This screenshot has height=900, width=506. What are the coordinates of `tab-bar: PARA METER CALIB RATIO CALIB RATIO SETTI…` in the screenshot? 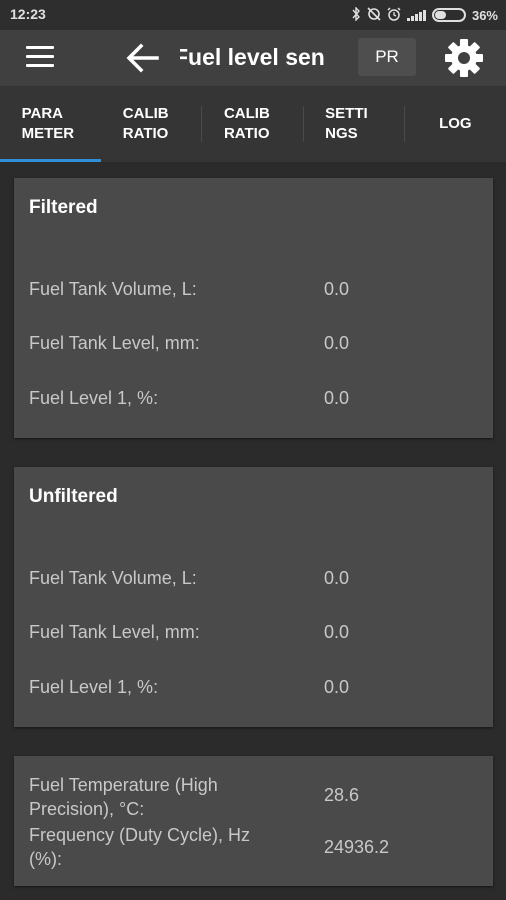 It's located at (253, 124).